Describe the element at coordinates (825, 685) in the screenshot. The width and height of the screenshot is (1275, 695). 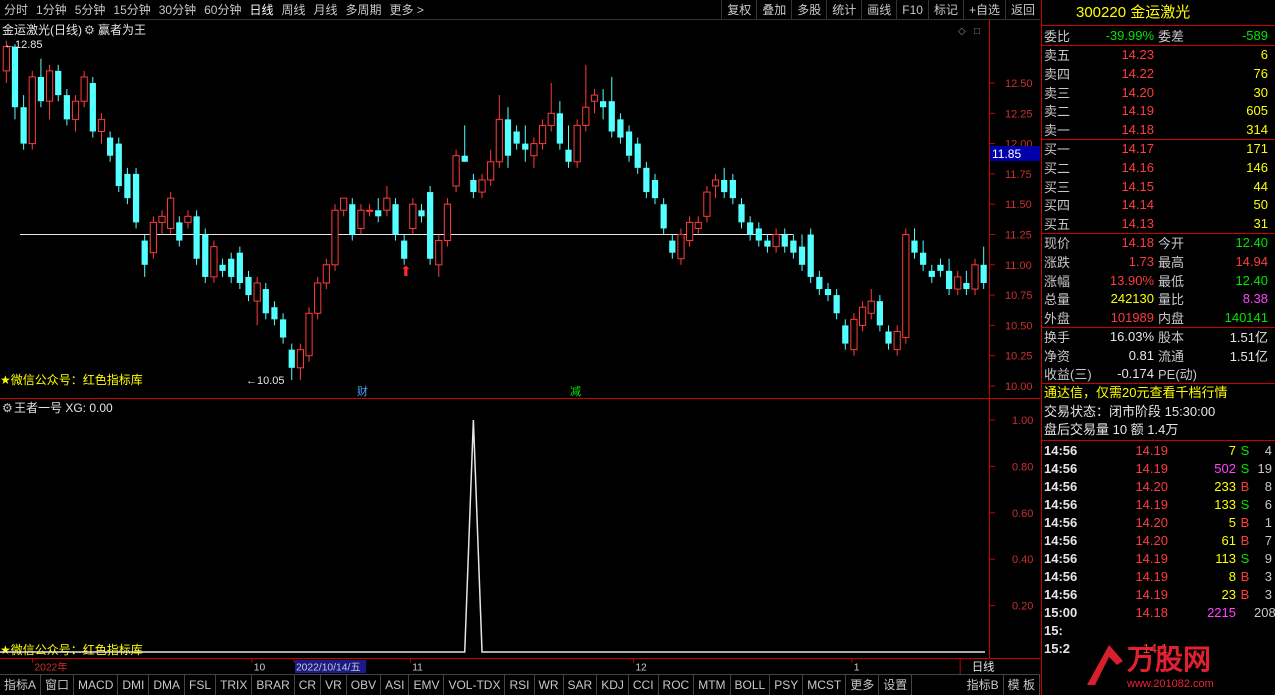
I see `indicator-tab-23: MCST` at that location.